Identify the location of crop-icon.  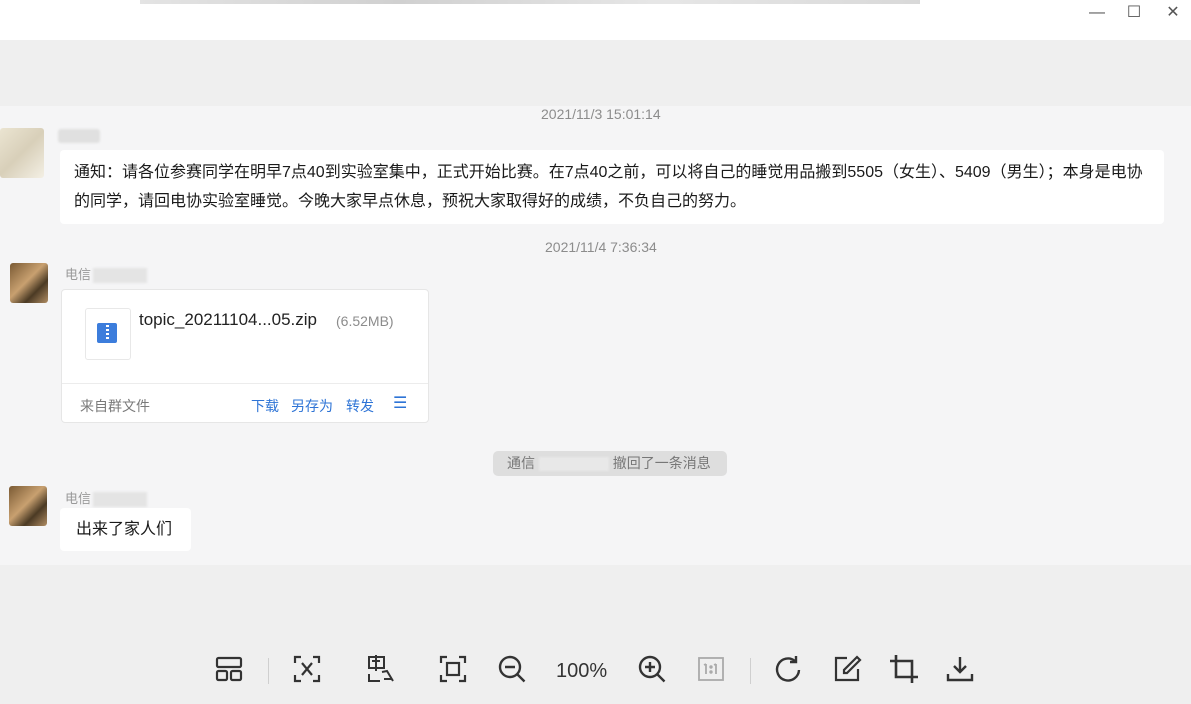
(904, 669).